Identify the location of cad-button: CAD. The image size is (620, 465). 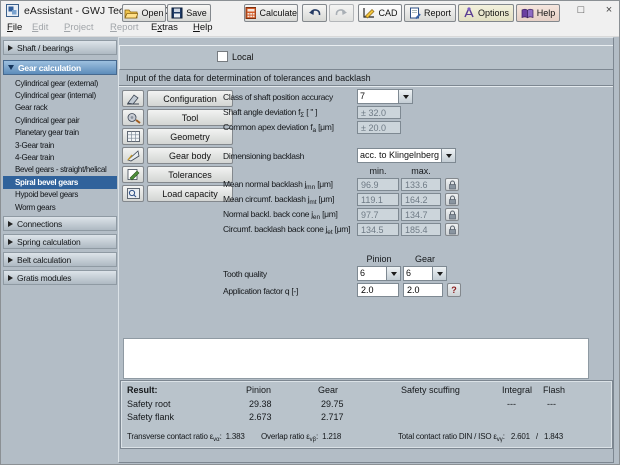
(380, 13).